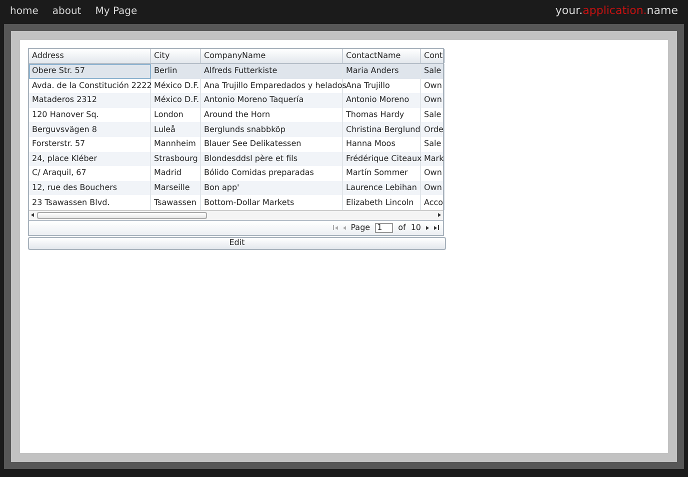  I want to click on page-label: Page, so click(360, 228).